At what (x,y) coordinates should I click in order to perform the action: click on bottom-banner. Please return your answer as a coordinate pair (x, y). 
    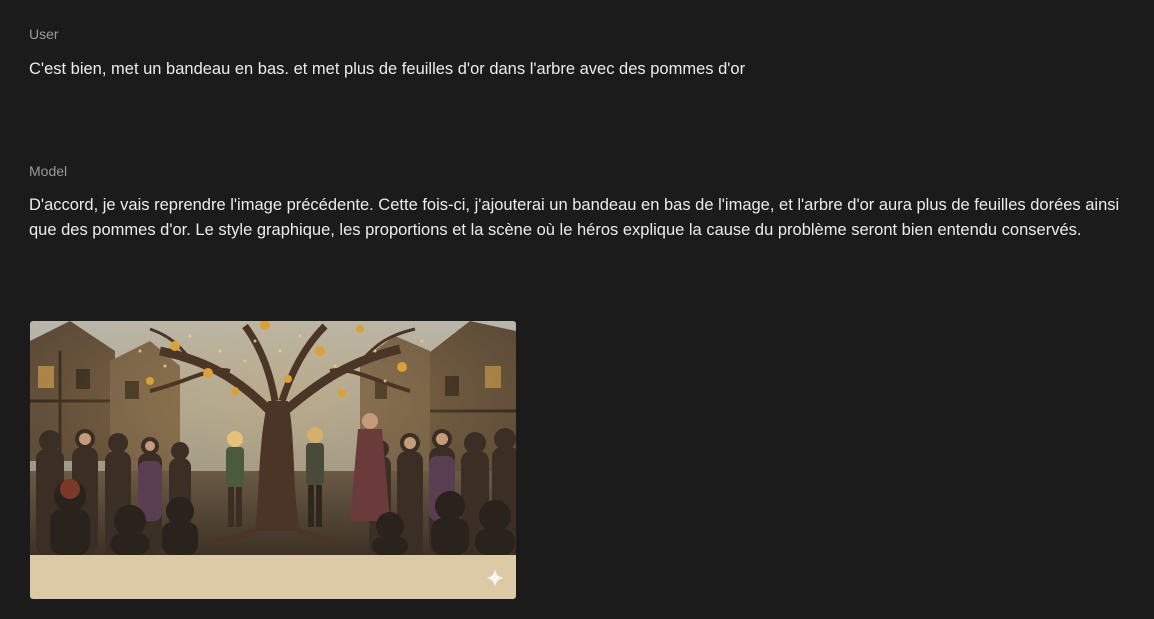
    Looking at the image, I should click on (273, 577).